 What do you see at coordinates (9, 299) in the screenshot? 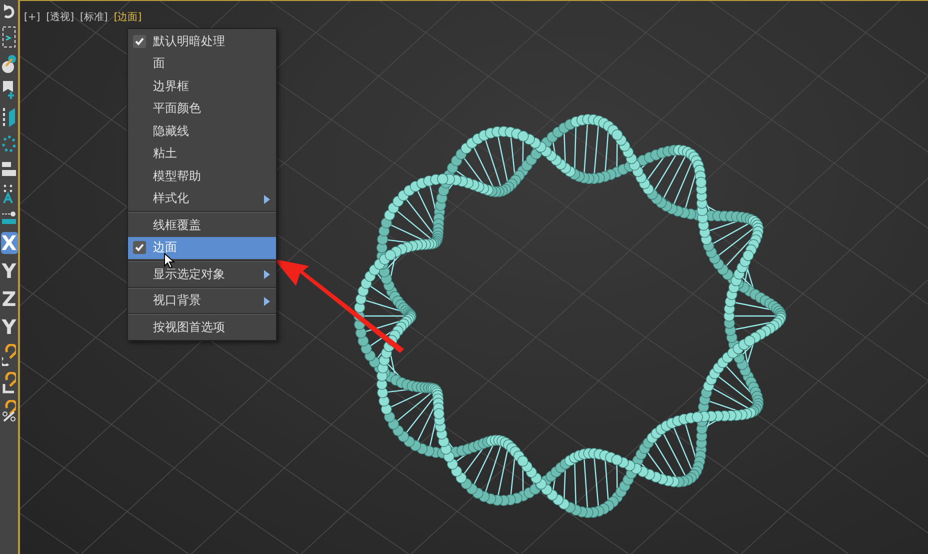
I see `axis-constraint-button: Z` at bounding box center [9, 299].